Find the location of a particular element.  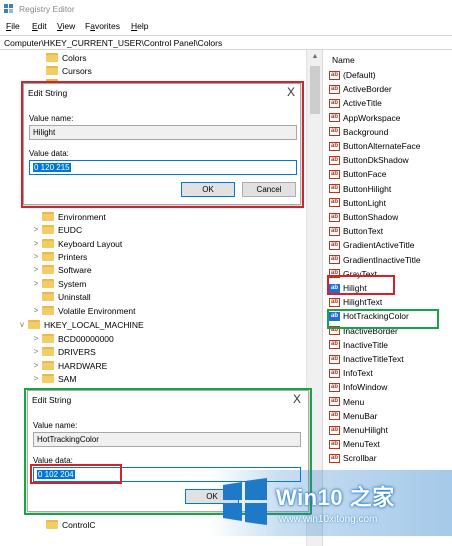

value-item: ab ActiveBorder is located at coordinates (360, 89).